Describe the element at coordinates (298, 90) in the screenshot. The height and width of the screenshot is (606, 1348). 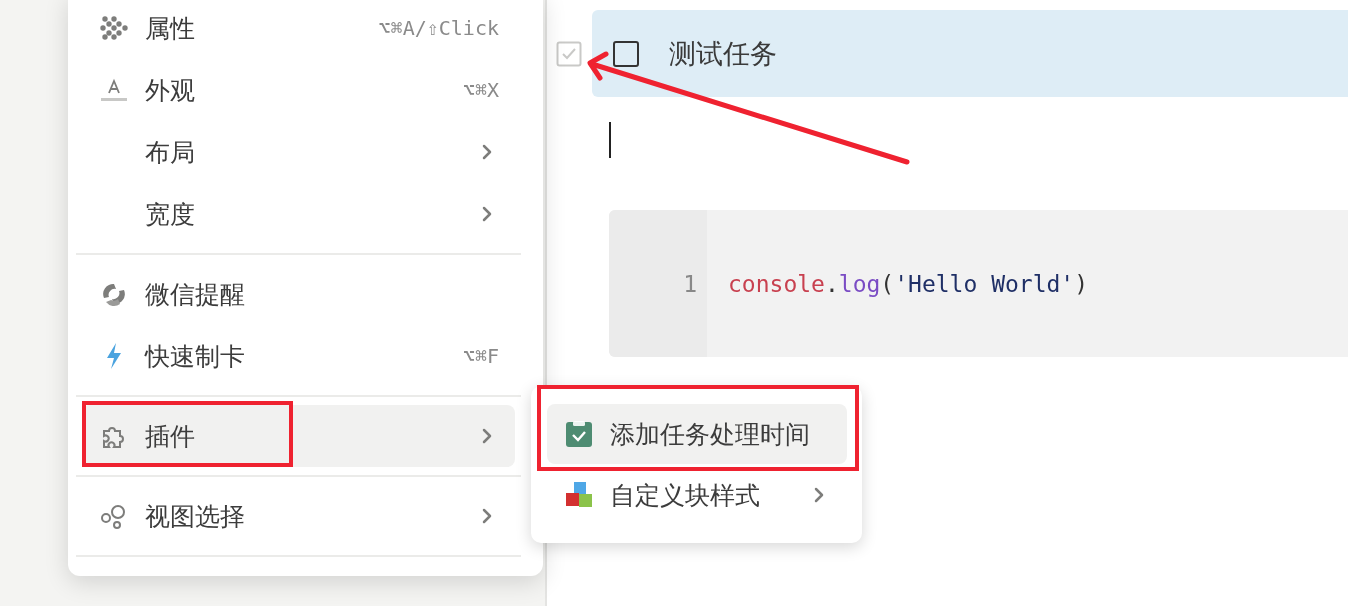
I see `menu-item: 外观 ⌥⌘X` at that location.